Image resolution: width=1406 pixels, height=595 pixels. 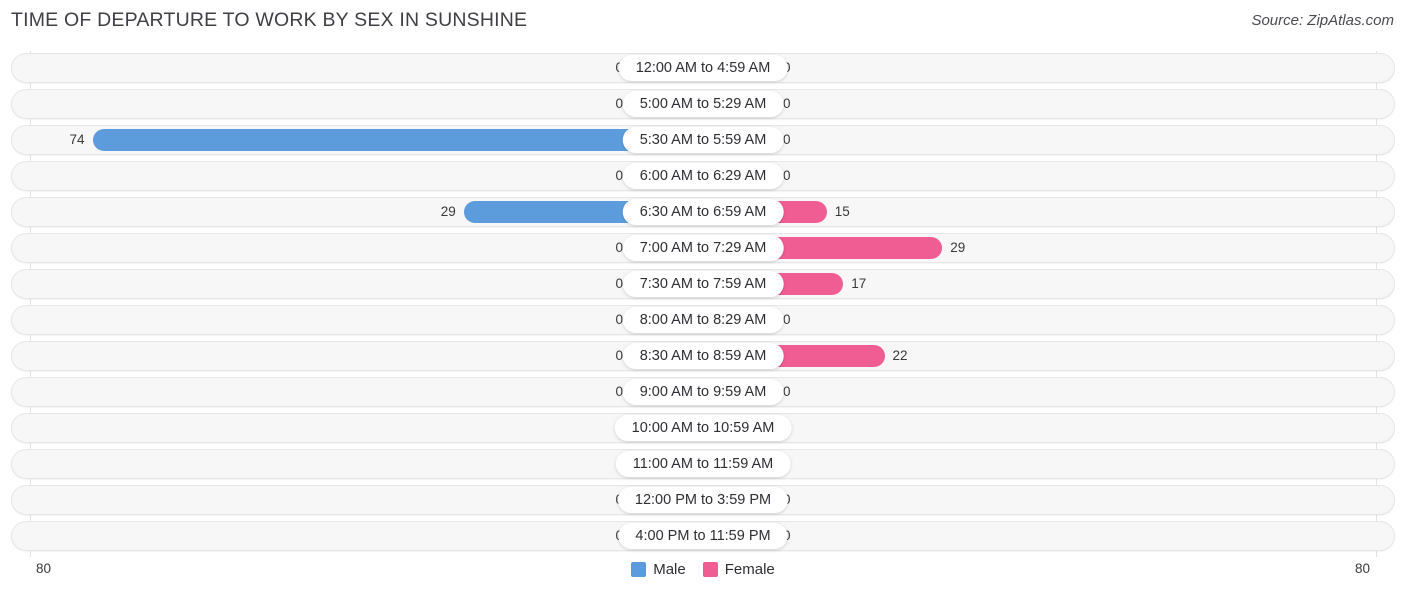 I want to click on value-female: 29, so click(x=958, y=247).